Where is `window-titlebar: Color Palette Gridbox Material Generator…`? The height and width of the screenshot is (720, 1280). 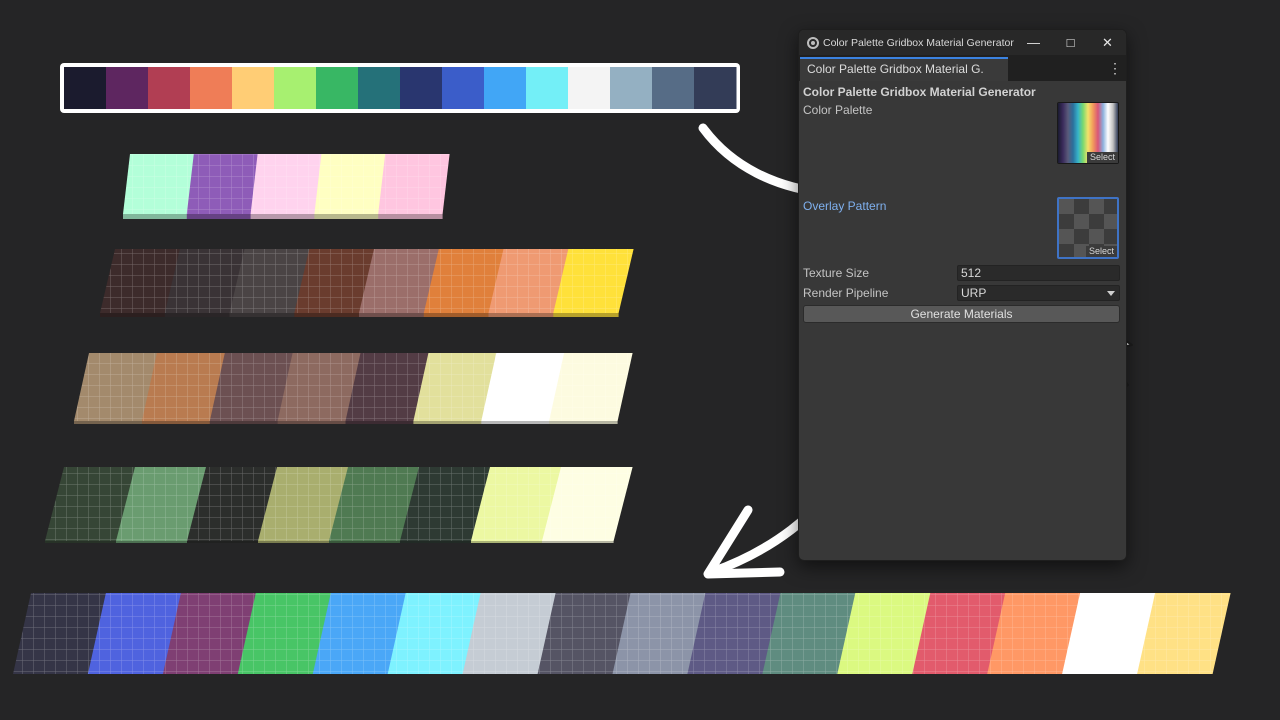
window-titlebar: Color Palette Gridbox Material Generator… is located at coordinates (962, 42).